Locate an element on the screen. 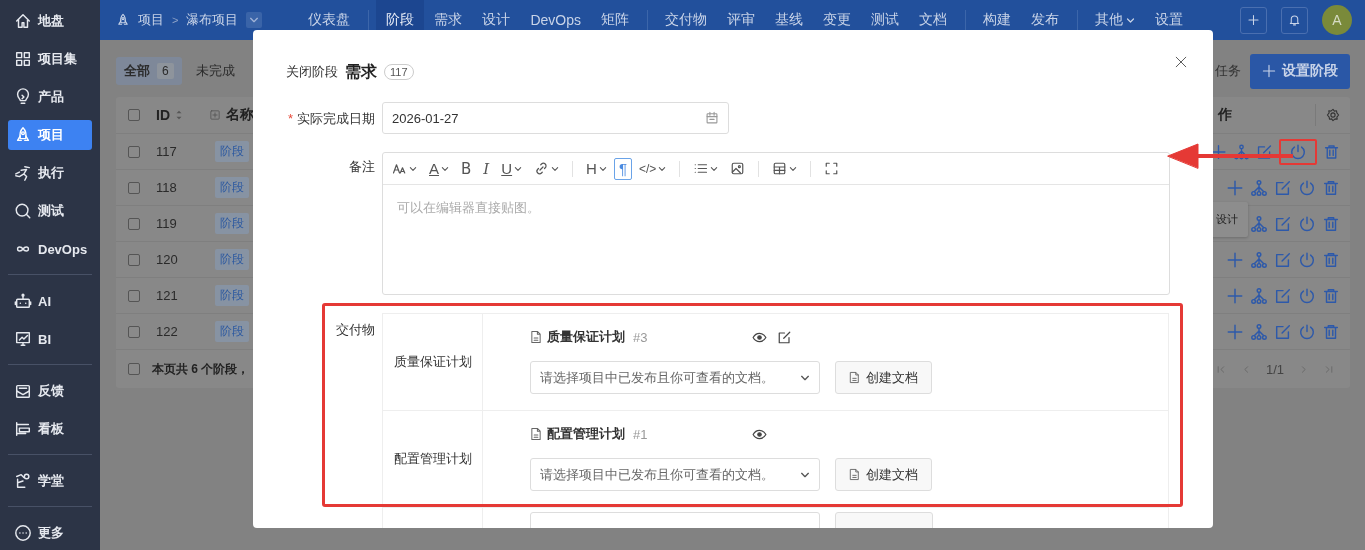 Image resolution: width=1365 pixels, height=550 pixels. nav-tab: 矩阵 is located at coordinates (615, 20).